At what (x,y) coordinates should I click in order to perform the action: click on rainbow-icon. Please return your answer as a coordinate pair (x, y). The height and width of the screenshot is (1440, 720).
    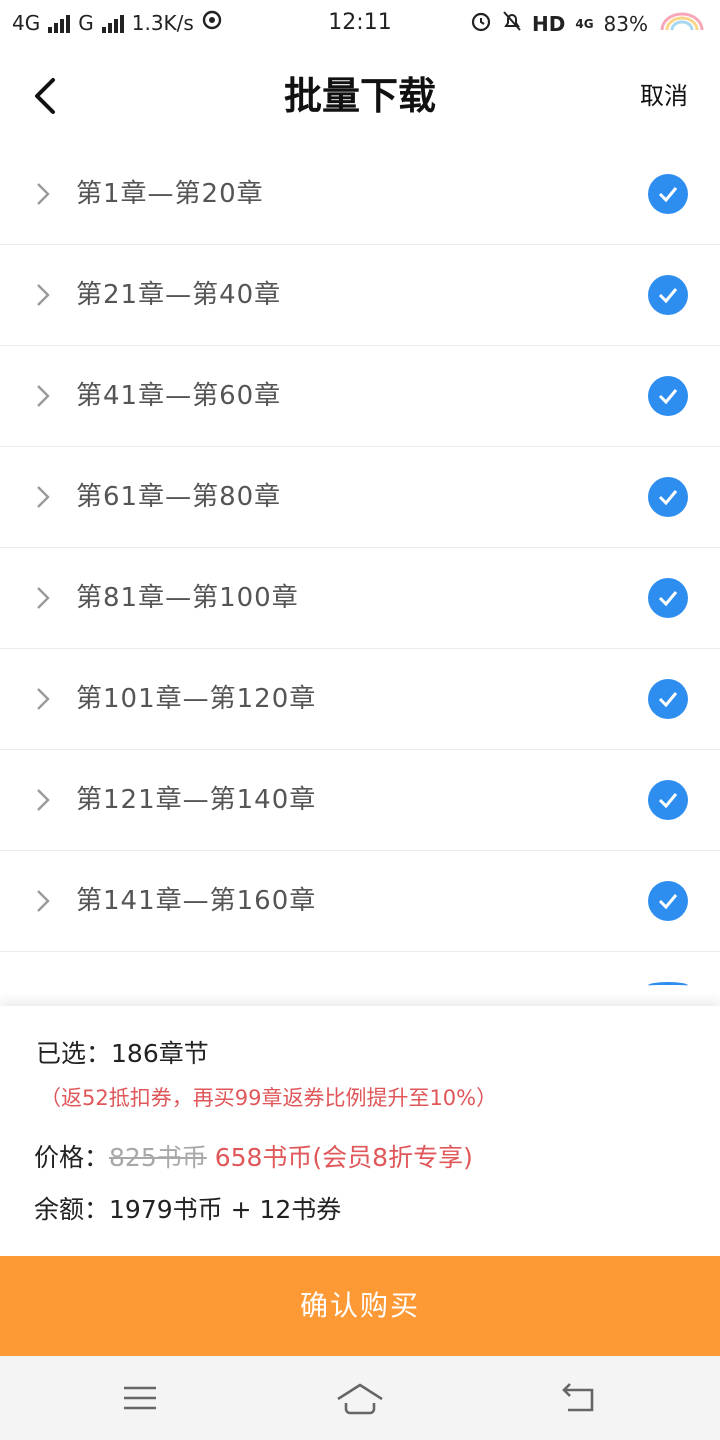
    Looking at the image, I should click on (682, 23).